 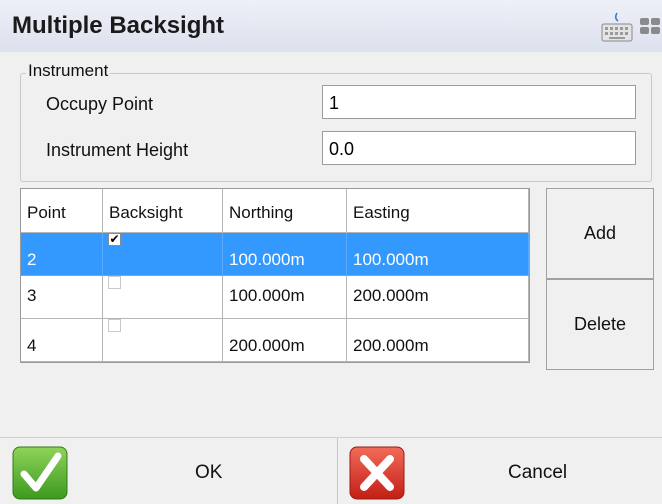 I want to click on column-header-backsight: Backsight, so click(x=163, y=211).